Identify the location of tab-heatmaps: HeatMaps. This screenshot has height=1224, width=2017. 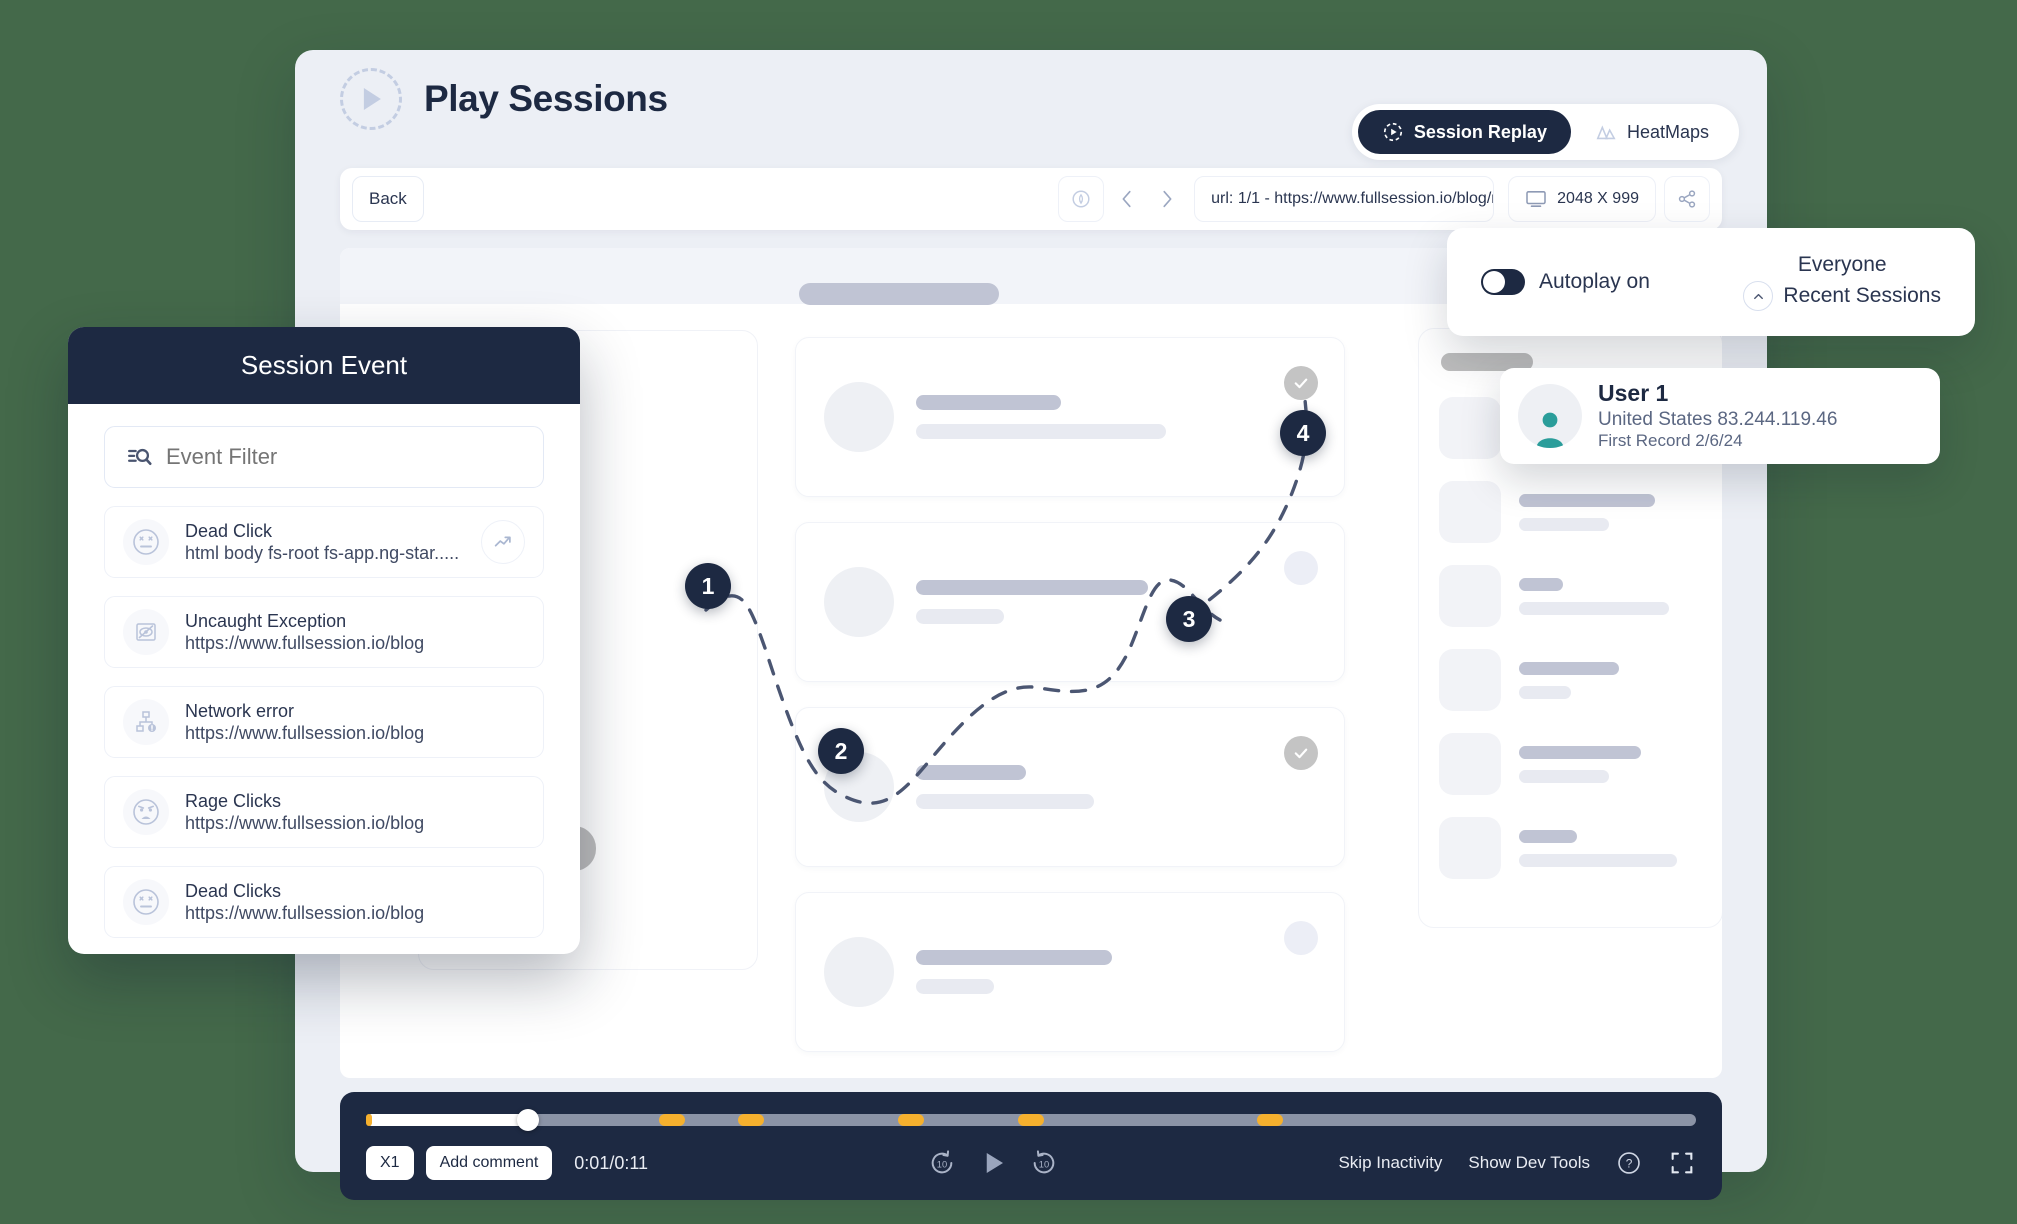
(1652, 132).